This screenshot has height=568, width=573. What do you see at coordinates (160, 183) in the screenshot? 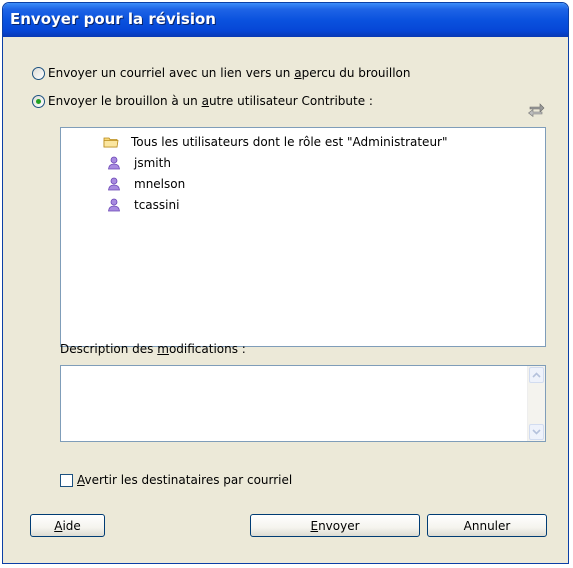
I see `recipient-label: mnelson` at bounding box center [160, 183].